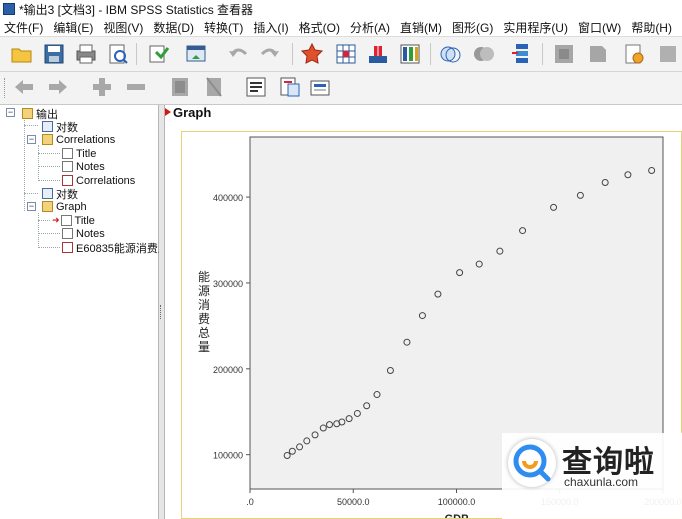 The height and width of the screenshot is (519, 682). What do you see at coordinates (74, 27) in the screenshot?
I see `menu-edit: 编辑(E)` at bounding box center [74, 27].